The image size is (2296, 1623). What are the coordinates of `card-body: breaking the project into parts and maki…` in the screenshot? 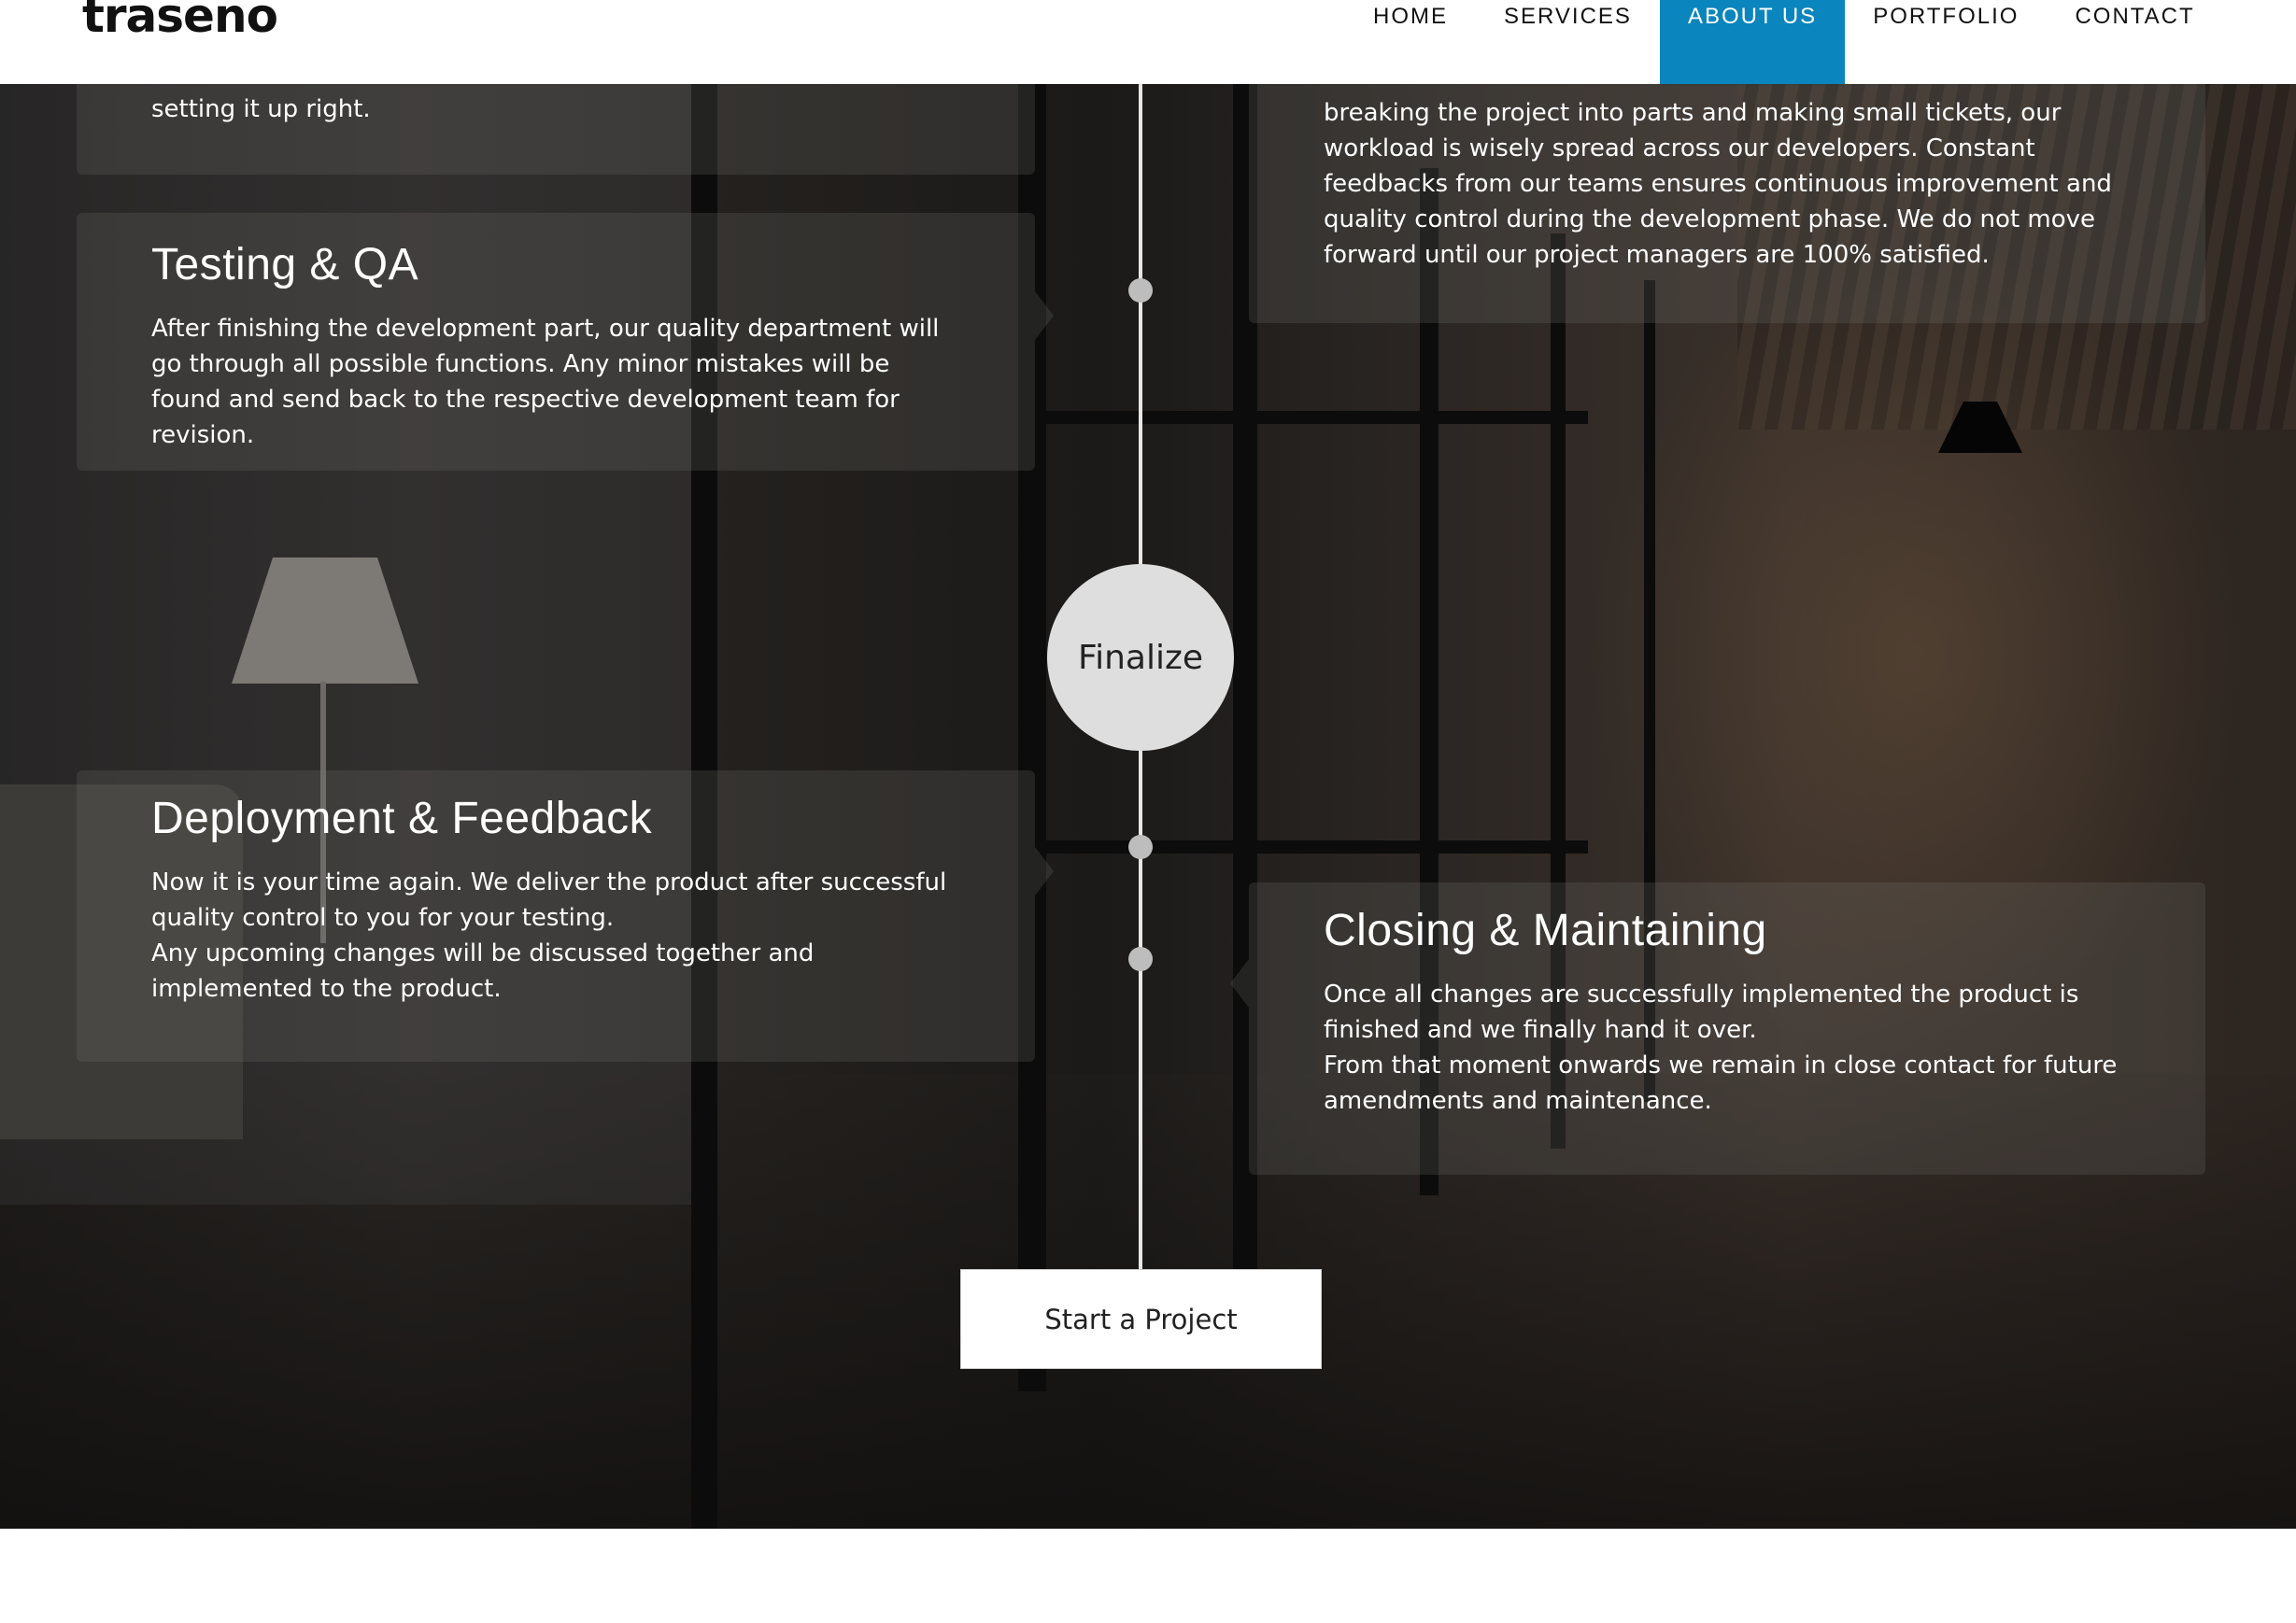 It's located at (1718, 184).